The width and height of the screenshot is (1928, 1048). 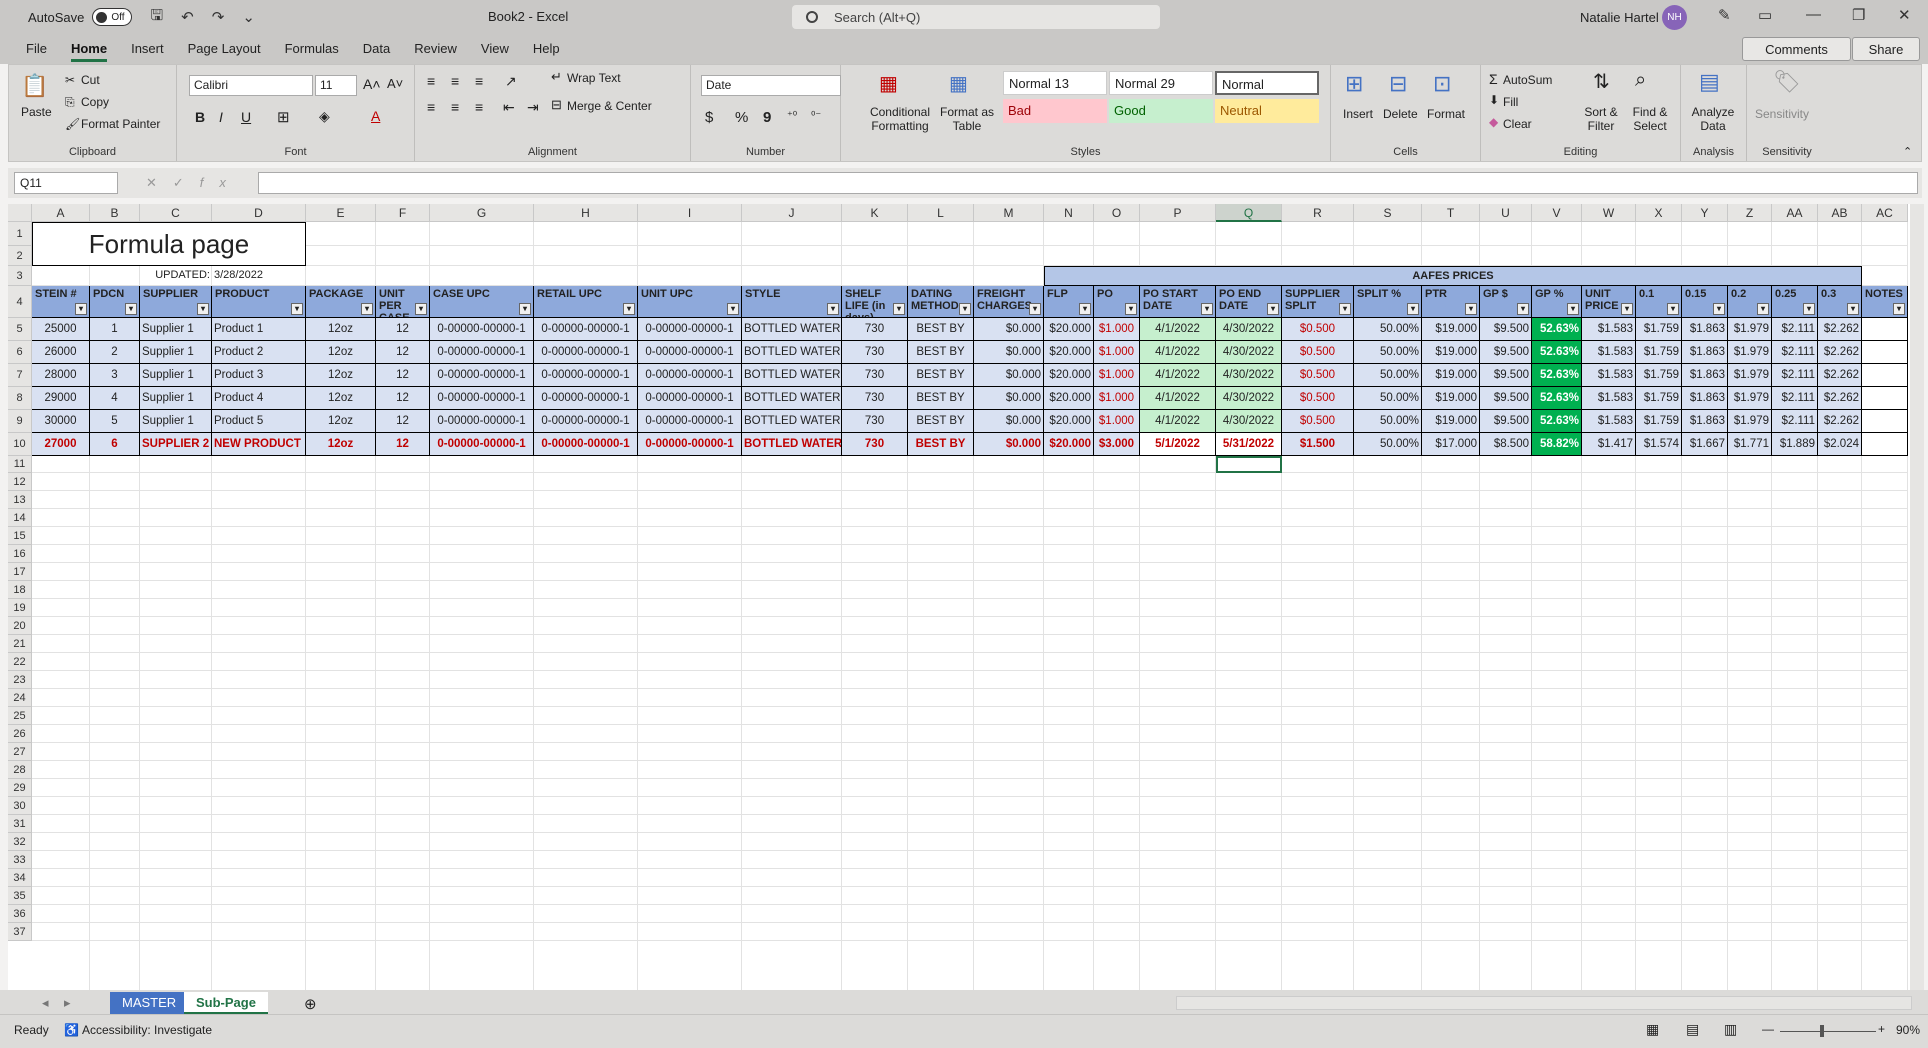 I want to click on cell-e7: 12oz, so click(x=341, y=375).